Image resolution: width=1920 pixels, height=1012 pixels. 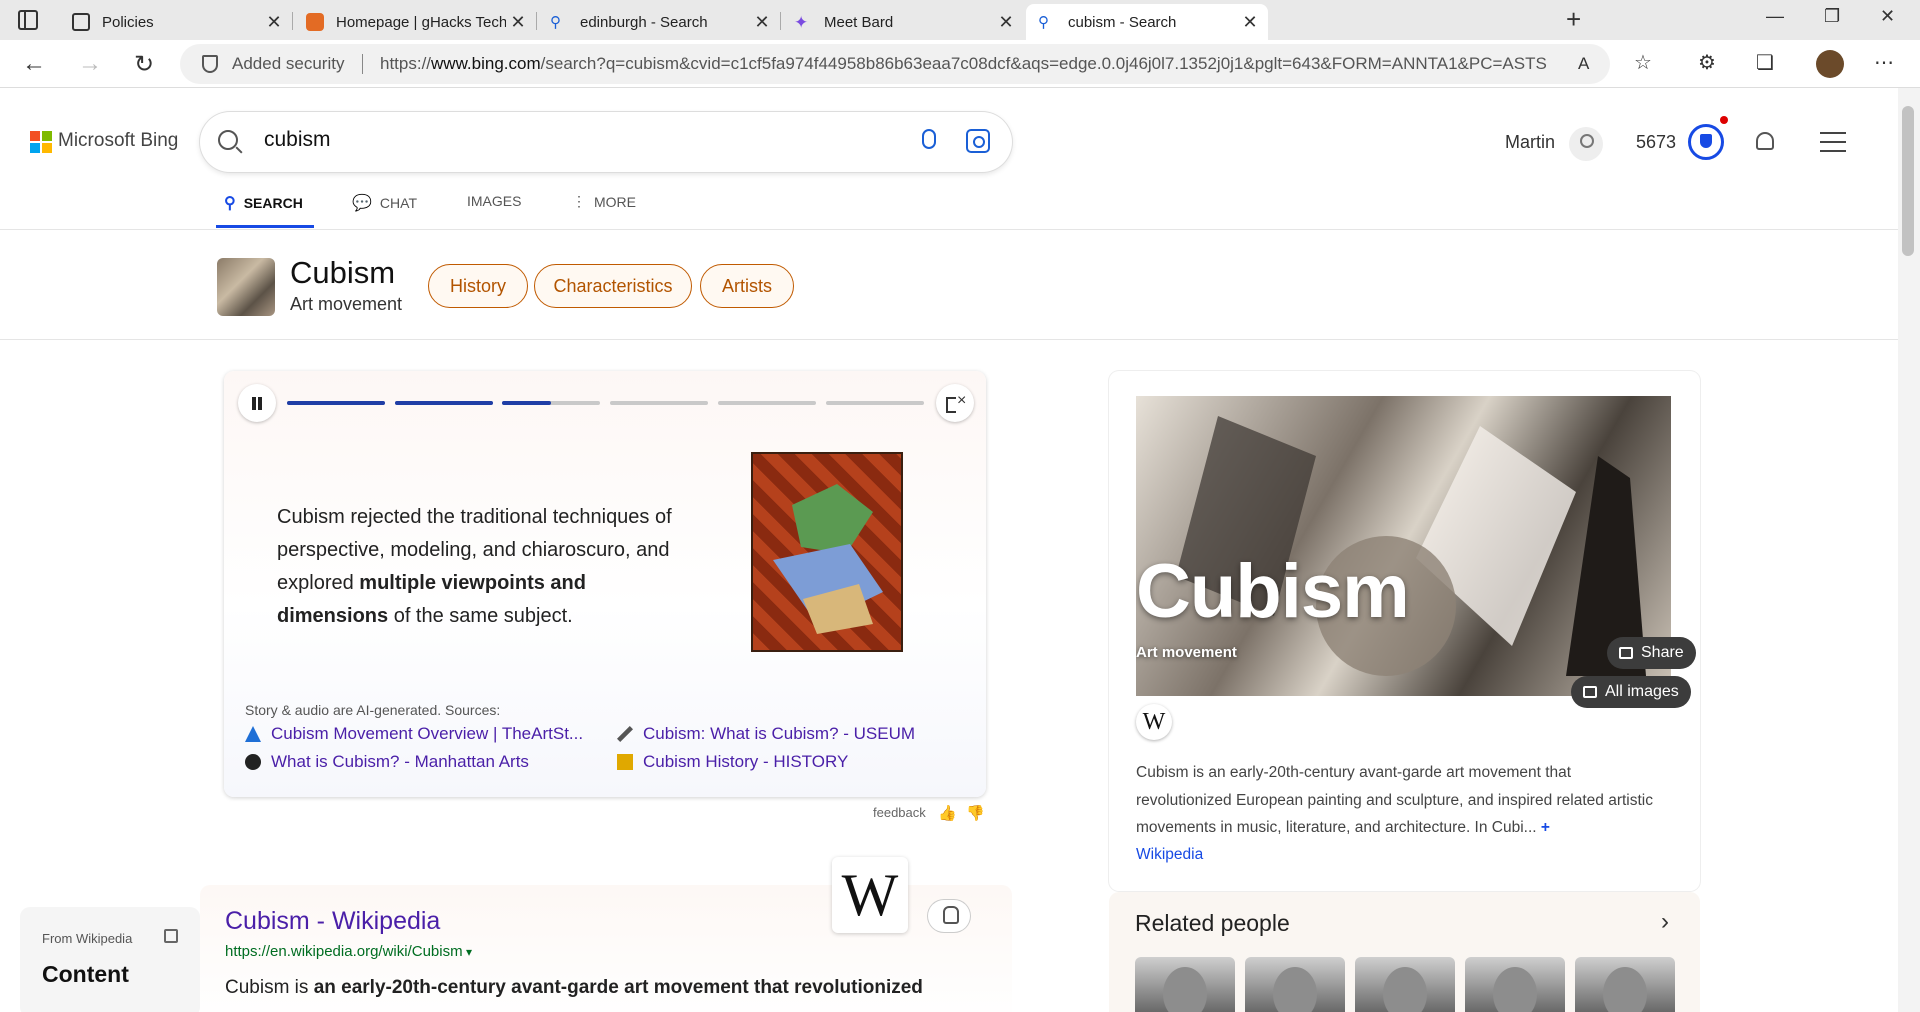 What do you see at coordinates (975, 813) in the screenshot?
I see `thumbs-down-icon: 👎` at bounding box center [975, 813].